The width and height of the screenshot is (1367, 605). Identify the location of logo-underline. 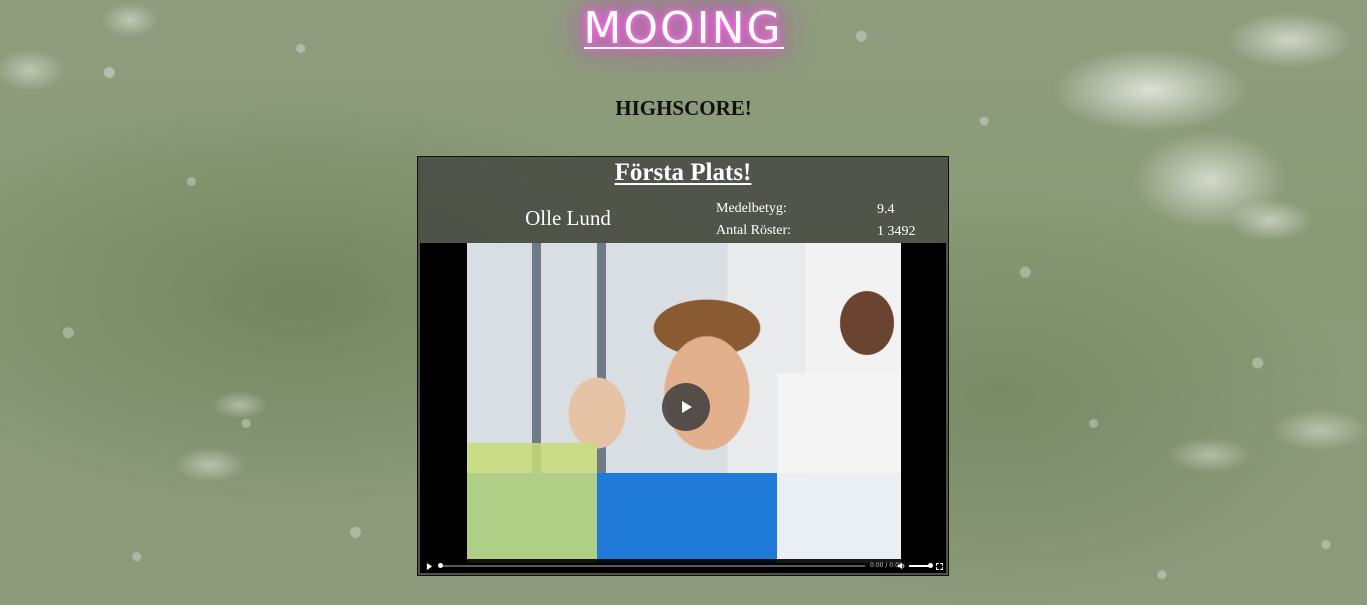
(684, 48).